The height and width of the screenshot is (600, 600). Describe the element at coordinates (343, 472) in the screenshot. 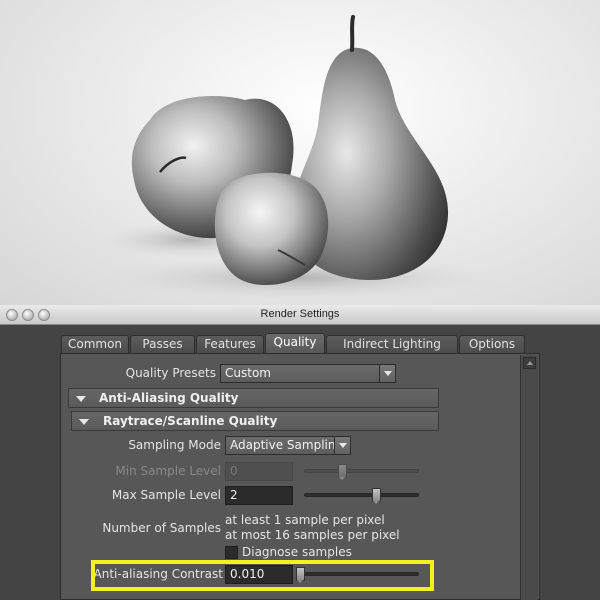

I see `min-sample-level-slider-thumb` at that location.